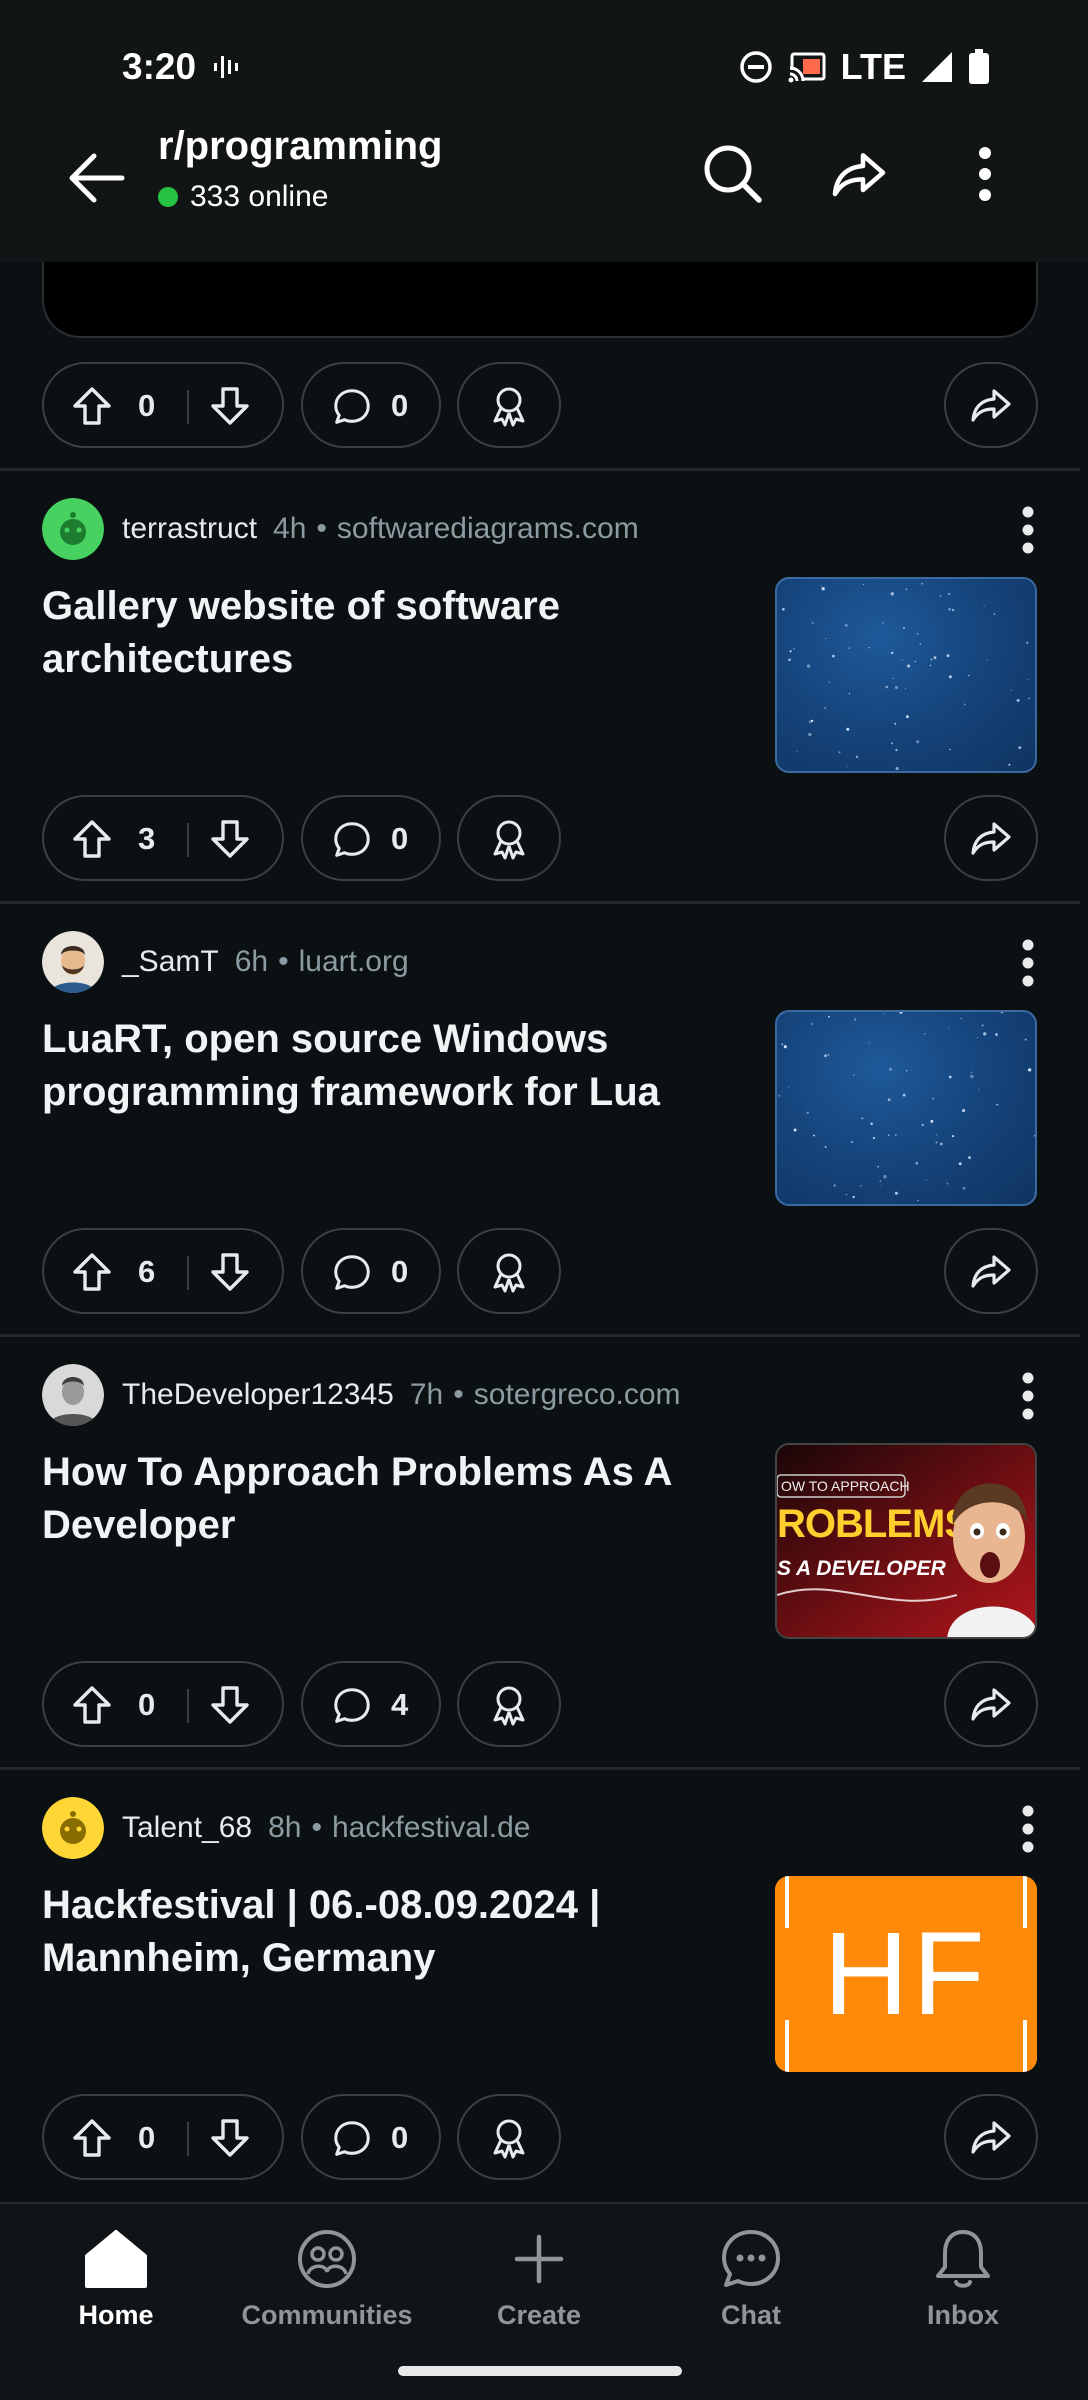 This screenshot has height=2400, width=1088. What do you see at coordinates (327, 2259) in the screenshot?
I see `communities-icon` at bounding box center [327, 2259].